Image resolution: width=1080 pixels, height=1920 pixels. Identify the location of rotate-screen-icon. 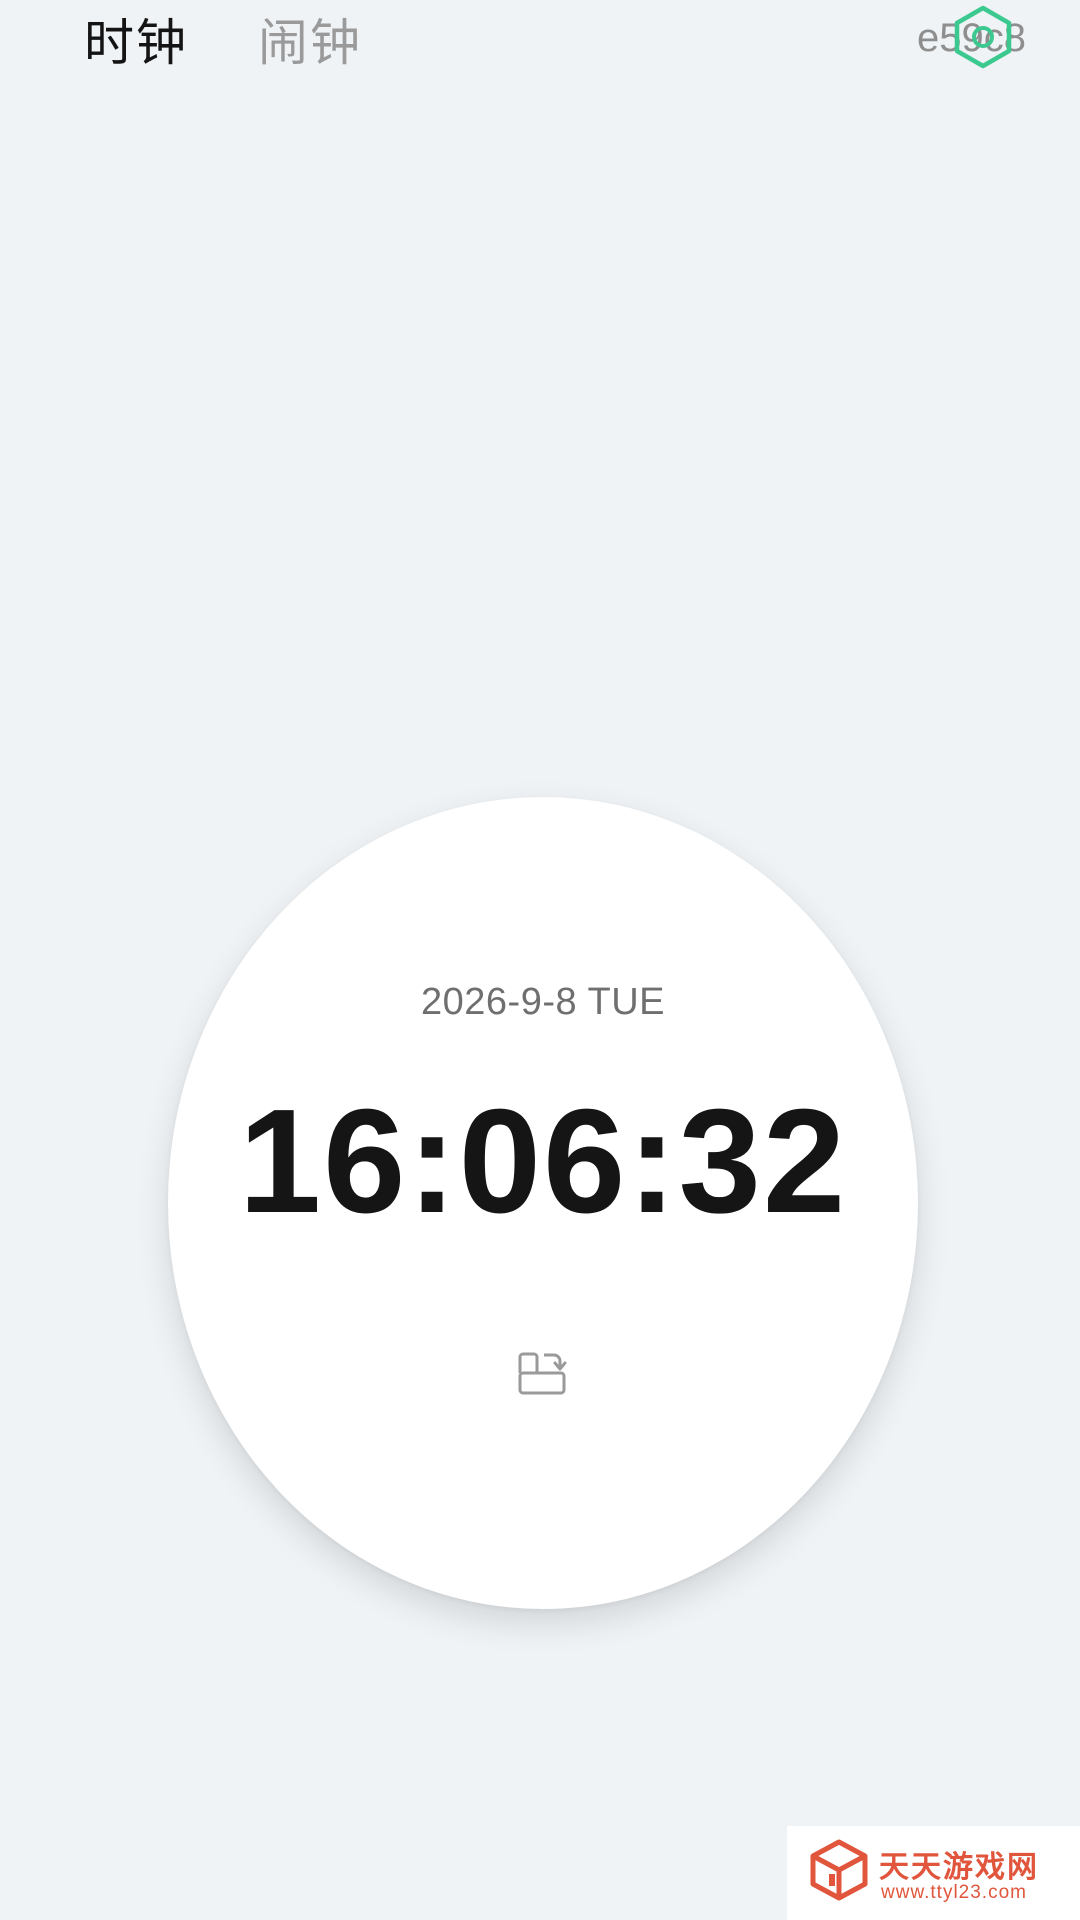
(542, 1373).